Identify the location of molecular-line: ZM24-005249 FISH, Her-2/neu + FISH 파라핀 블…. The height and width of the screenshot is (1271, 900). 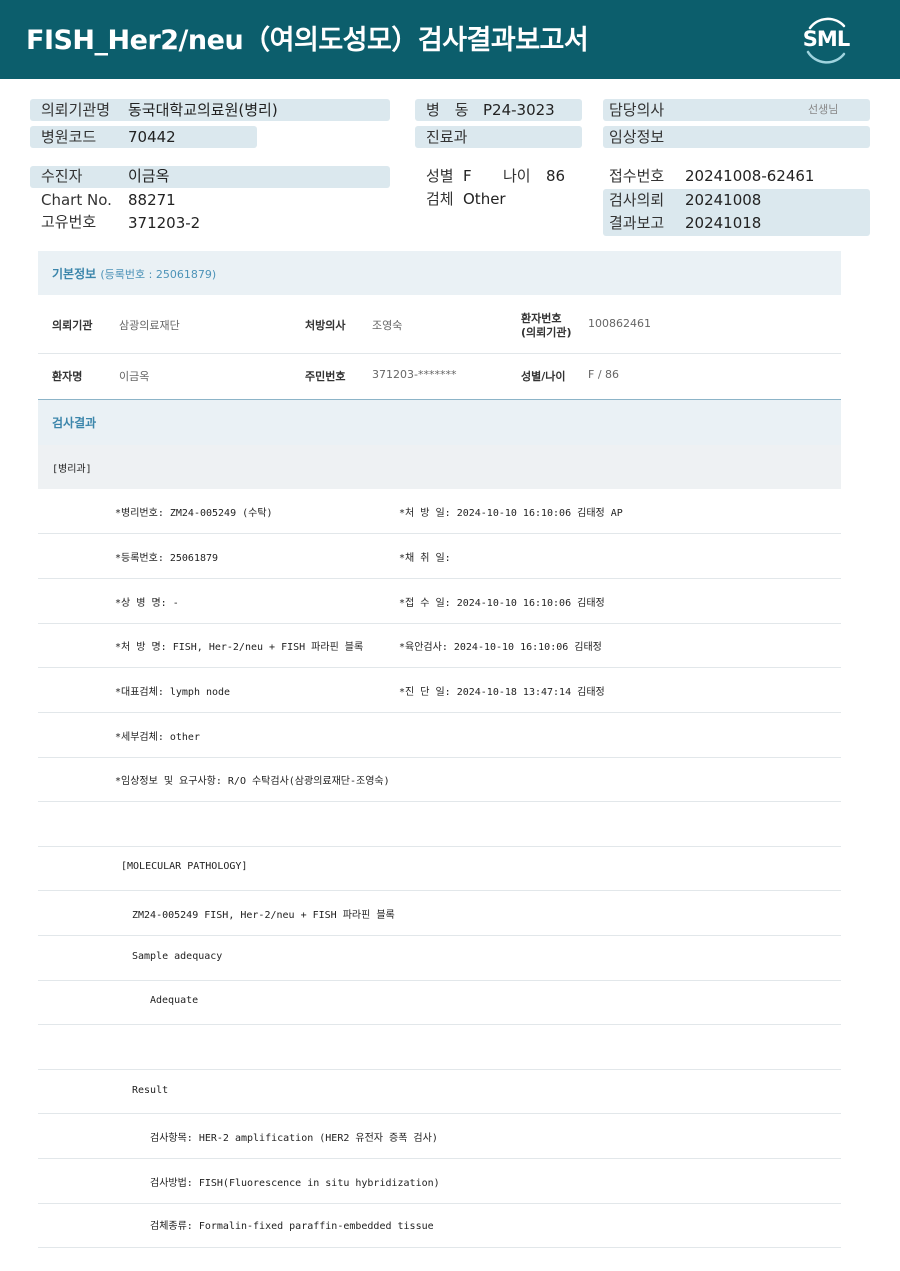
(263, 915).